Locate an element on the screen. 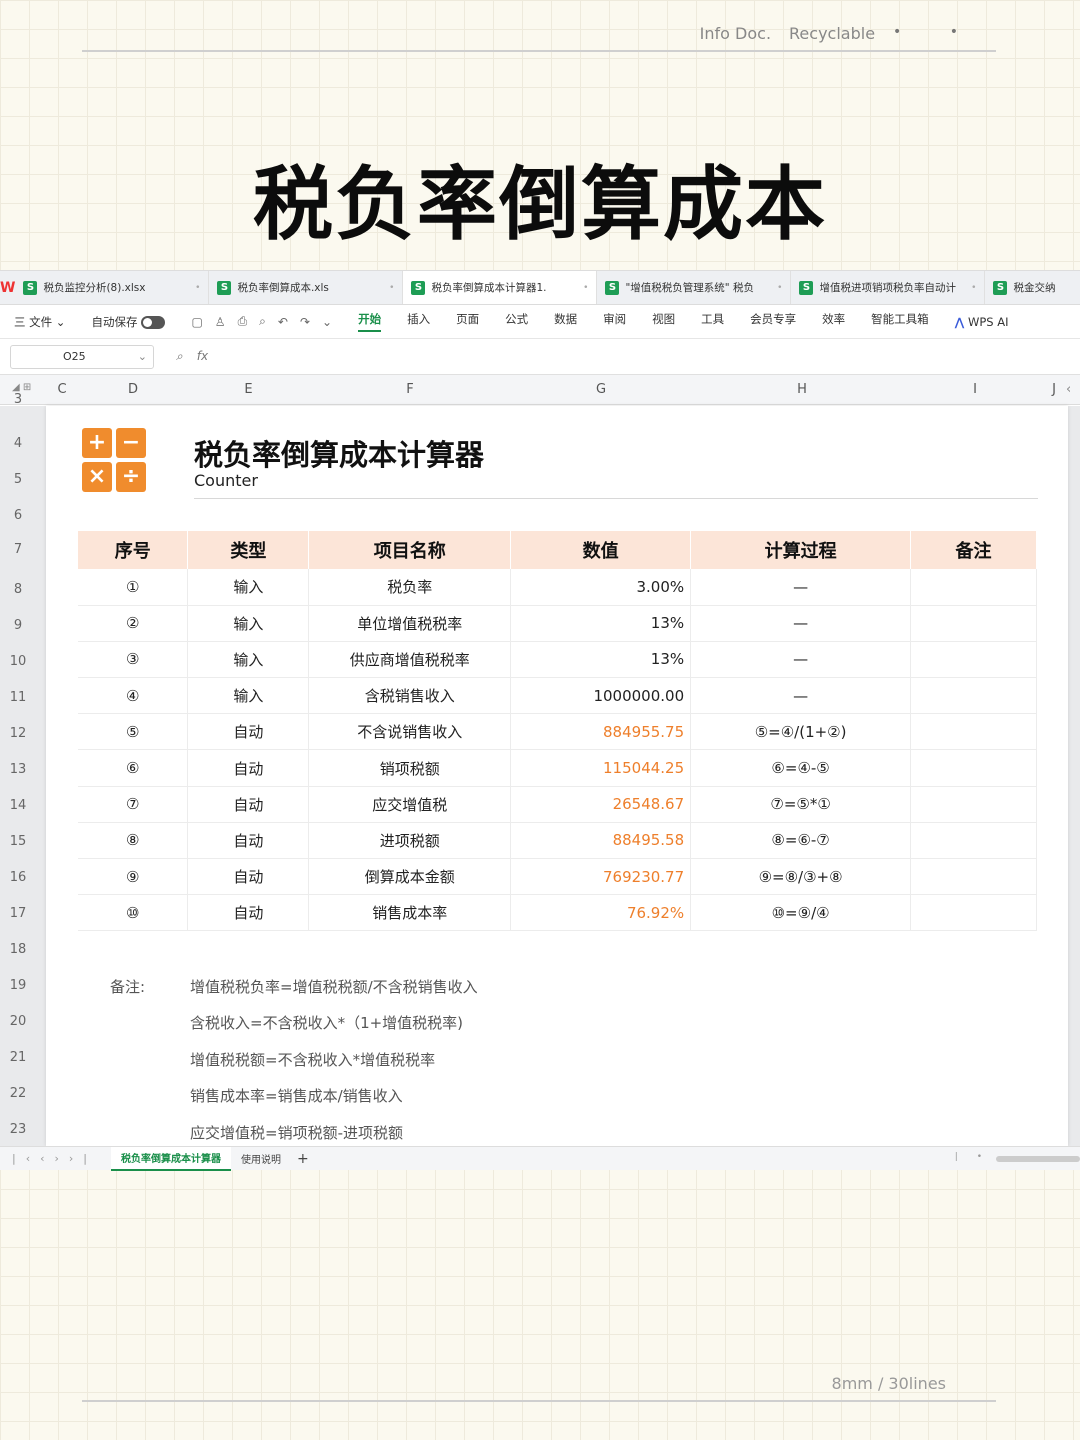 The height and width of the screenshot is (1440, 1080). fx-icon: fx is located at coordinates (202, 356).